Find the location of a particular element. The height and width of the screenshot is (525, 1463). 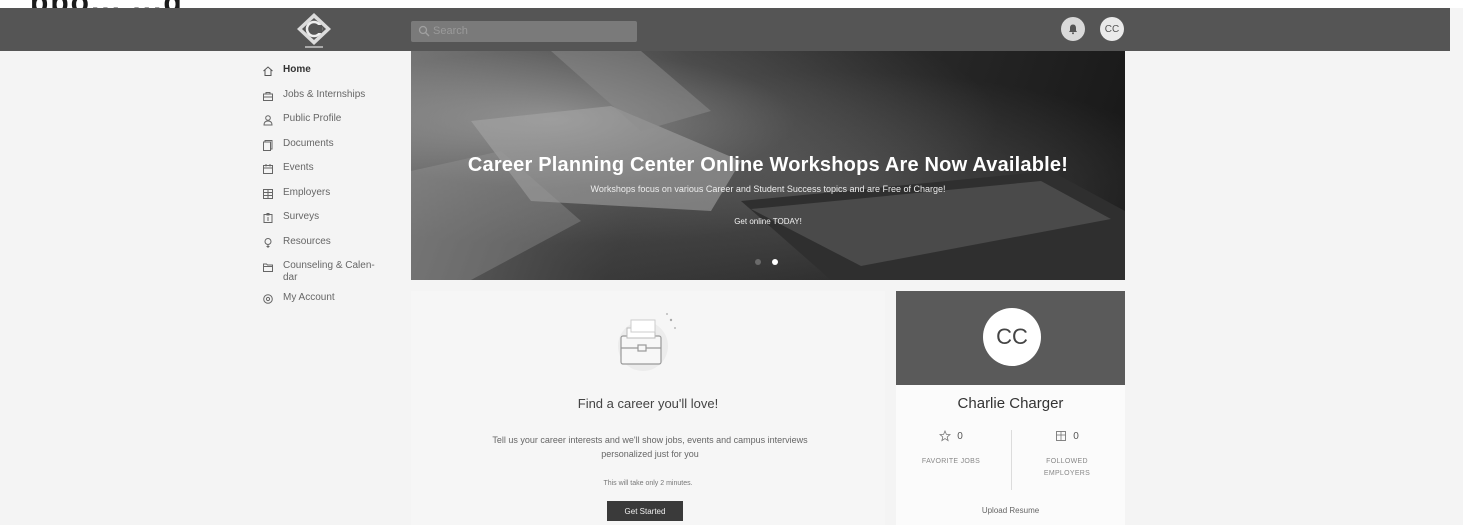

sidebar-item-label: Employers is located at coordinates (307, 192).